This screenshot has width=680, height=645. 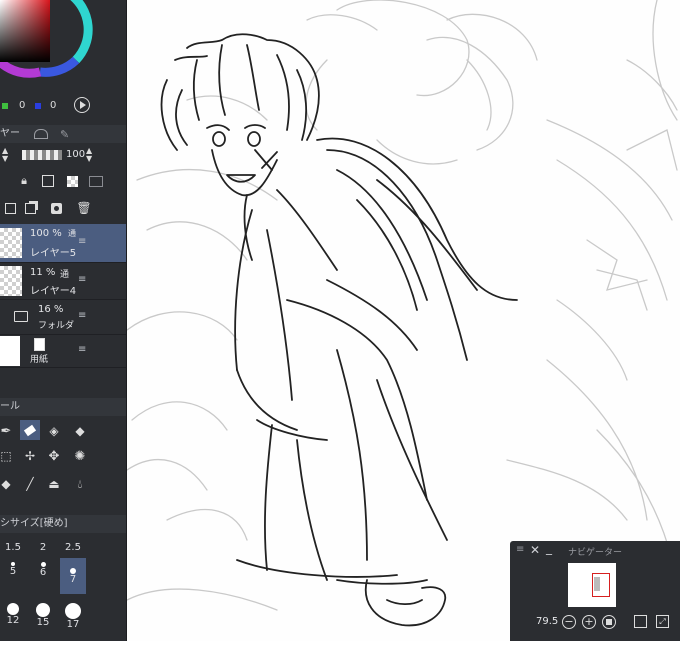 What do you see at coordinates (39, 344) in the screenshot?
I see `paper-icon` at bounding box center [39, 344].